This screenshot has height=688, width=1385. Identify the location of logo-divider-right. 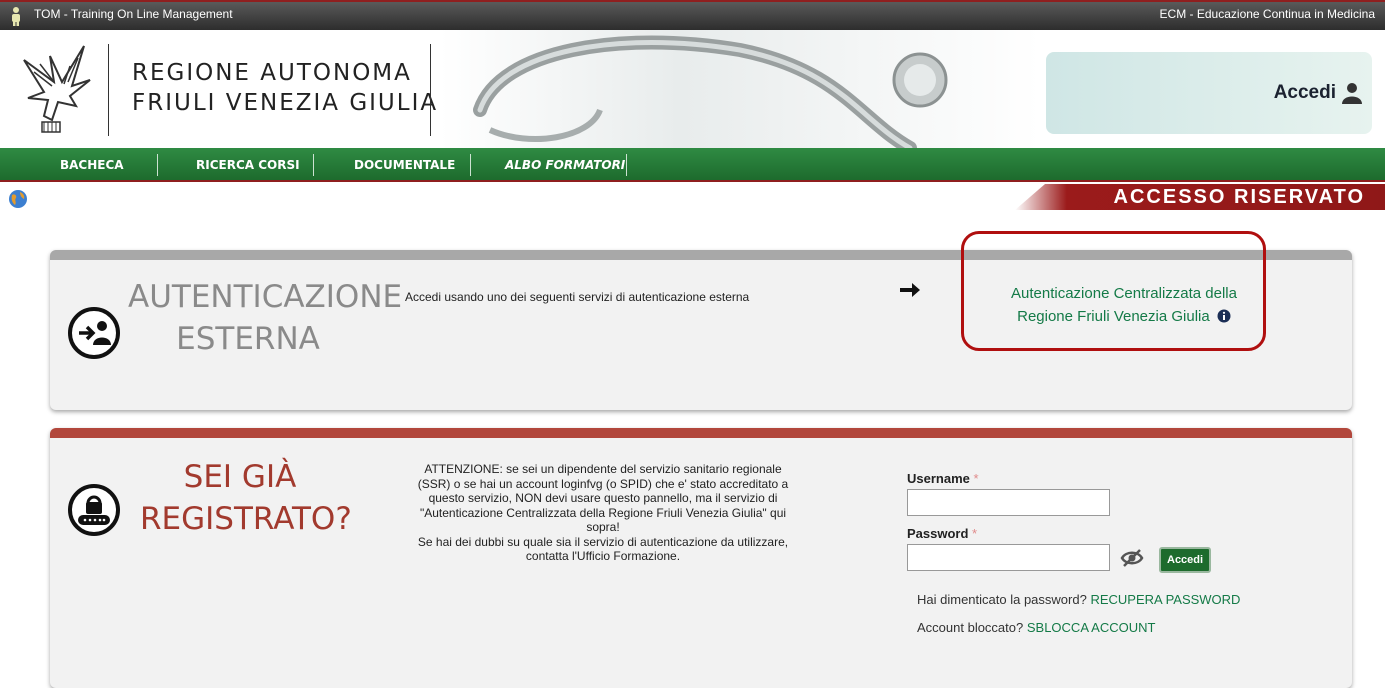
(430, 90).